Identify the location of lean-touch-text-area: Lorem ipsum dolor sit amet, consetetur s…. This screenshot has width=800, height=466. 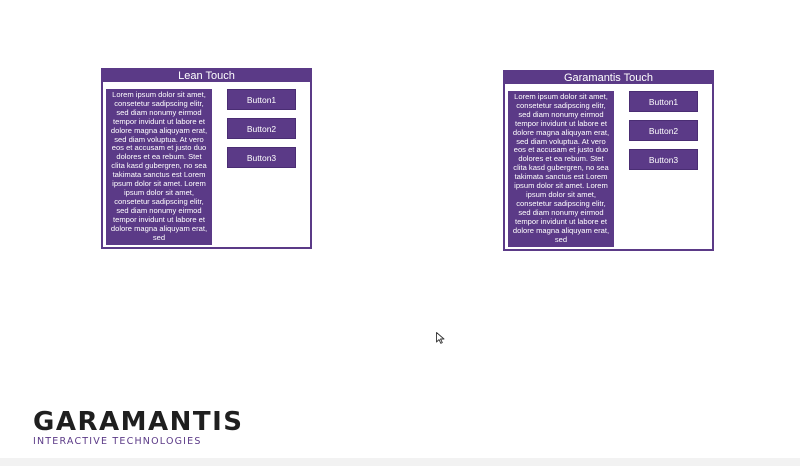
(159, 167).